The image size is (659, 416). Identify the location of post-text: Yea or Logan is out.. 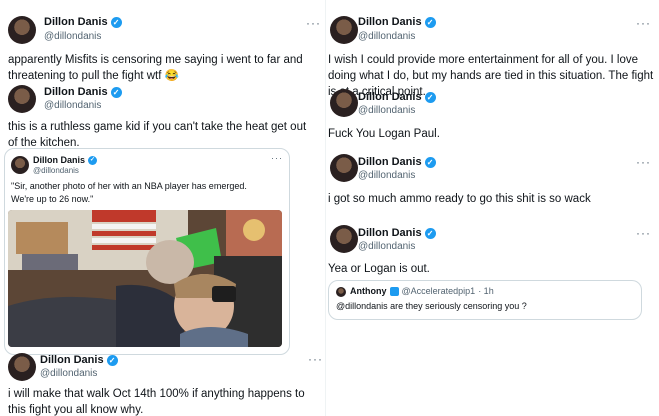
(379, 269).